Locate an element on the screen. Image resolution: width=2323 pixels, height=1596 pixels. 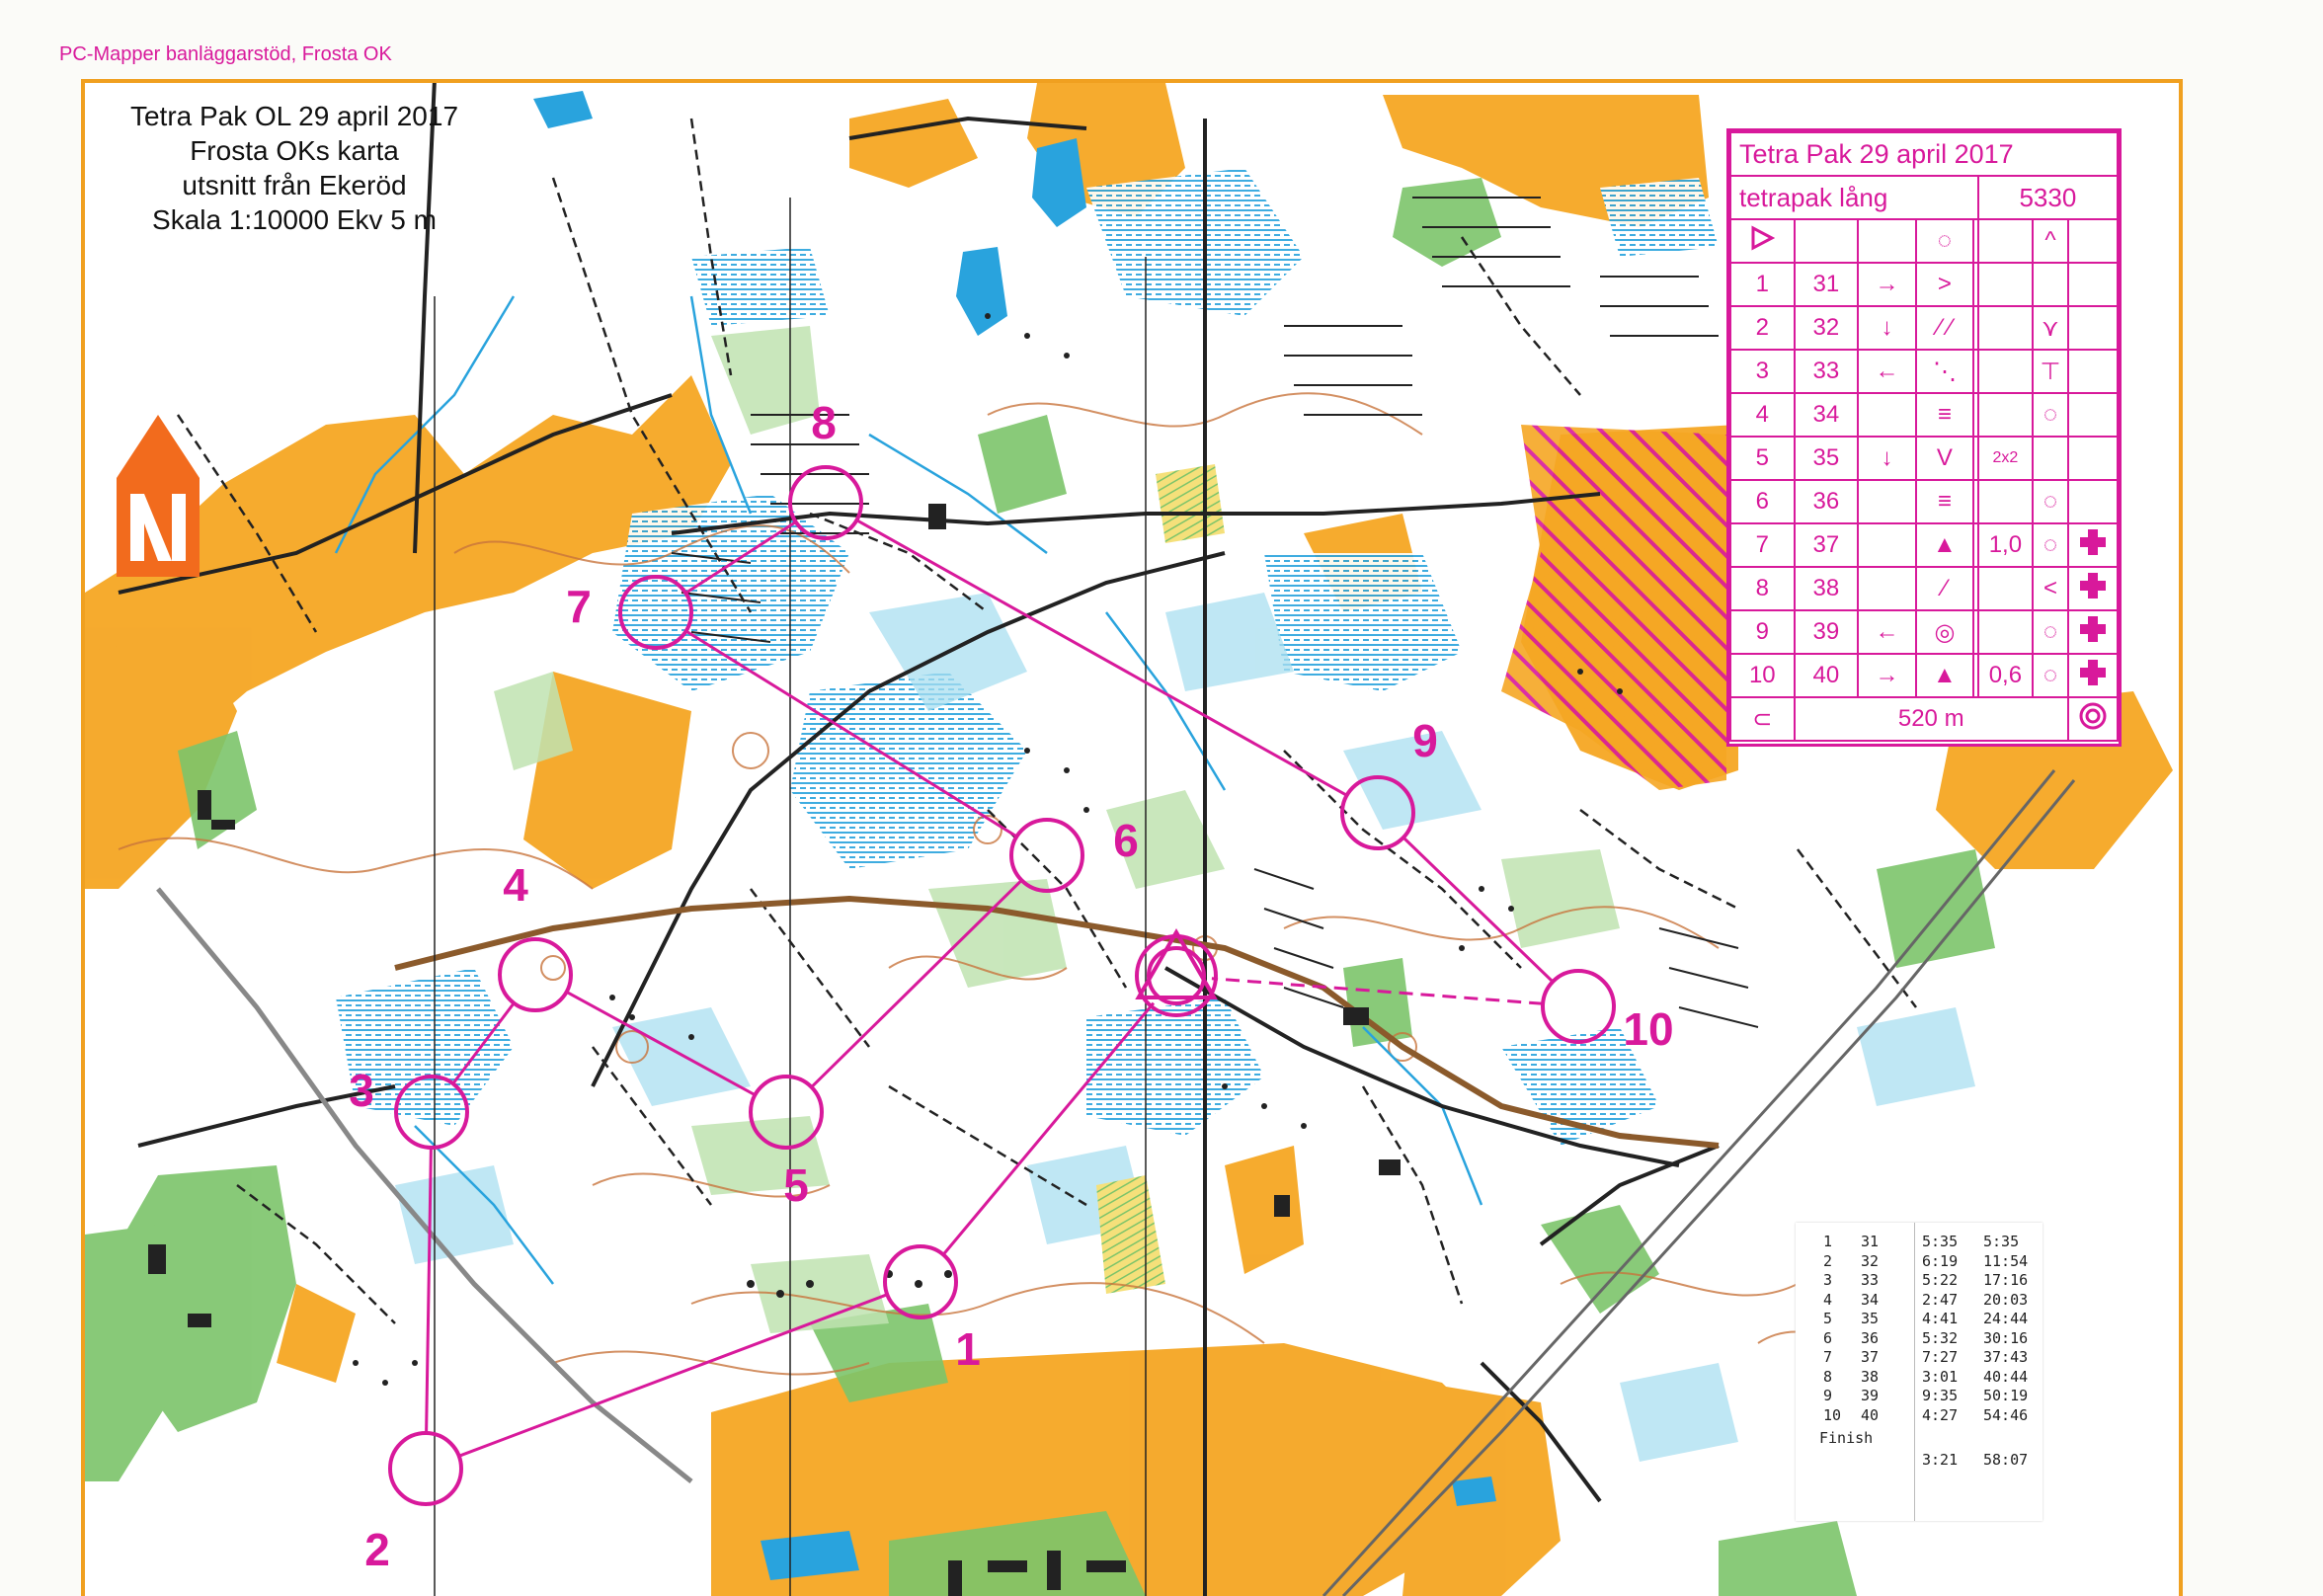
location-icon: ⋎ is located at coordinates (2050, 328).